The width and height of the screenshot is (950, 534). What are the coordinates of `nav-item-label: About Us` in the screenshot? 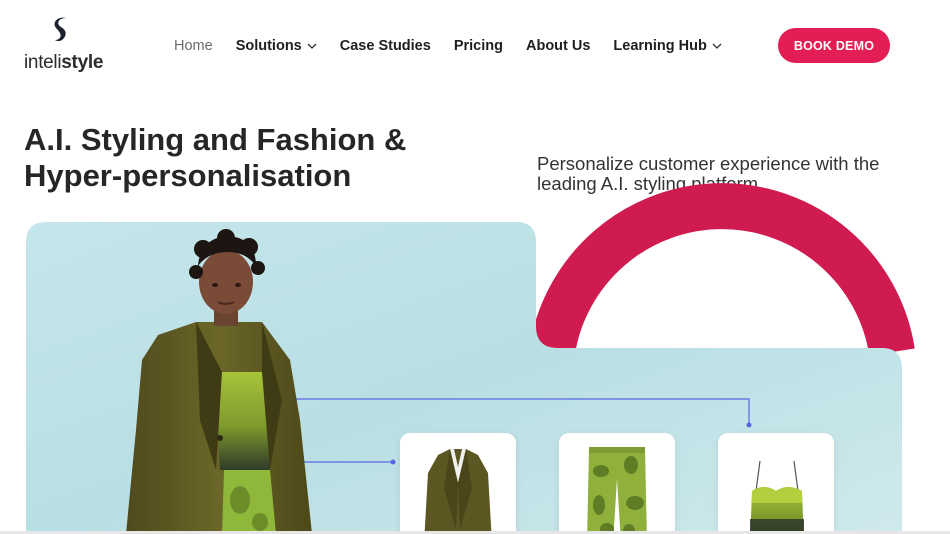 It's located at (558, 46).